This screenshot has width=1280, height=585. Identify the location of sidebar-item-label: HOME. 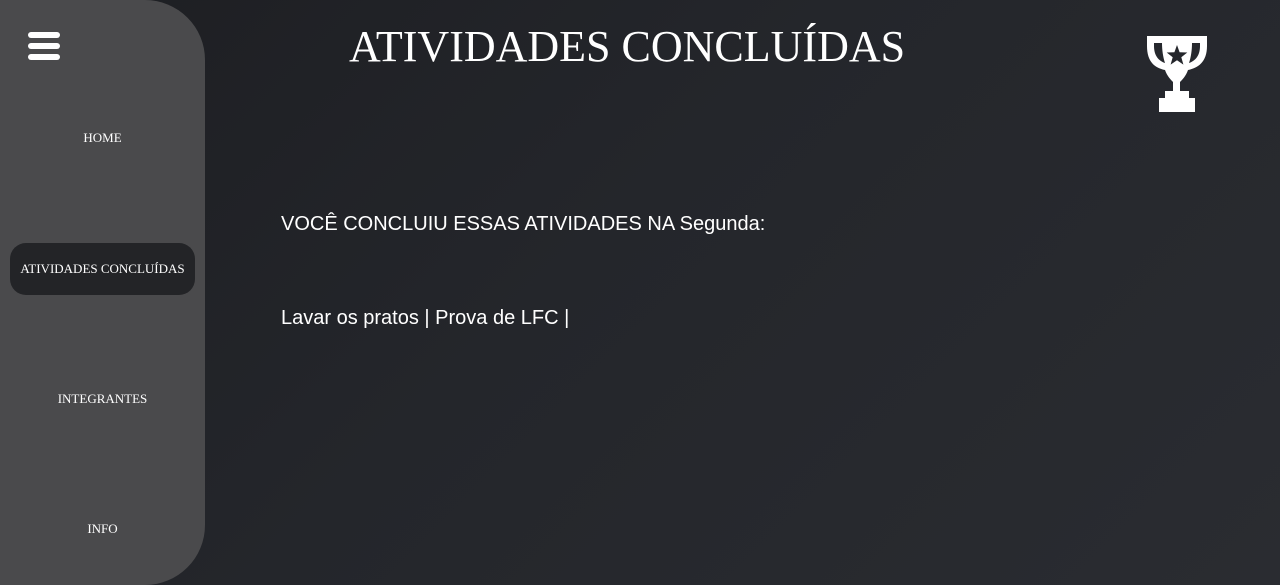
(102, 137).